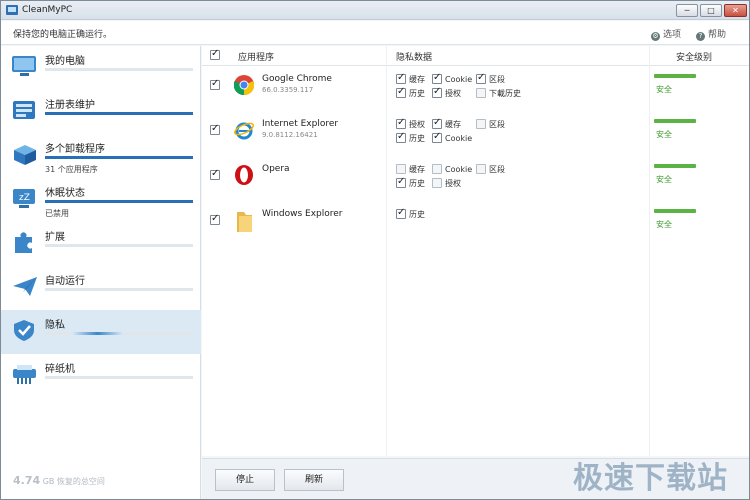  Describe the element at coordinates (717, 35) in the screenshot. I see `help-label: 帮助` at that location.